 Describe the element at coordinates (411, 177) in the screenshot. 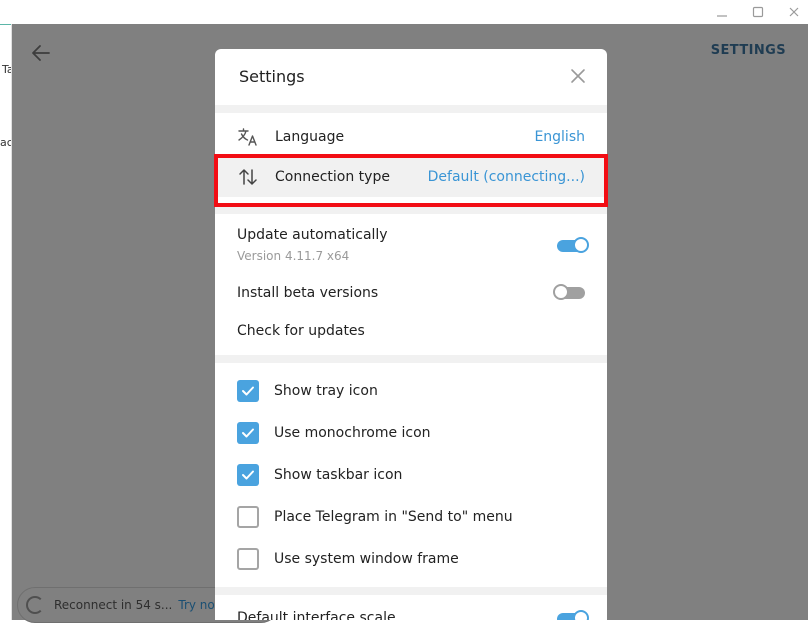

I see `connection-type-row: Connection type Default (connecting...)` at that location.